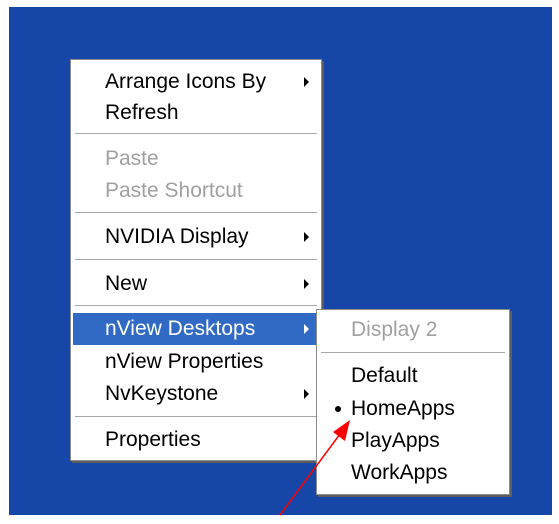 This screenshot has width=559, height=524. I want to click on menu-item-nvidia-display: NVIDIA Display, so click(196, 237).